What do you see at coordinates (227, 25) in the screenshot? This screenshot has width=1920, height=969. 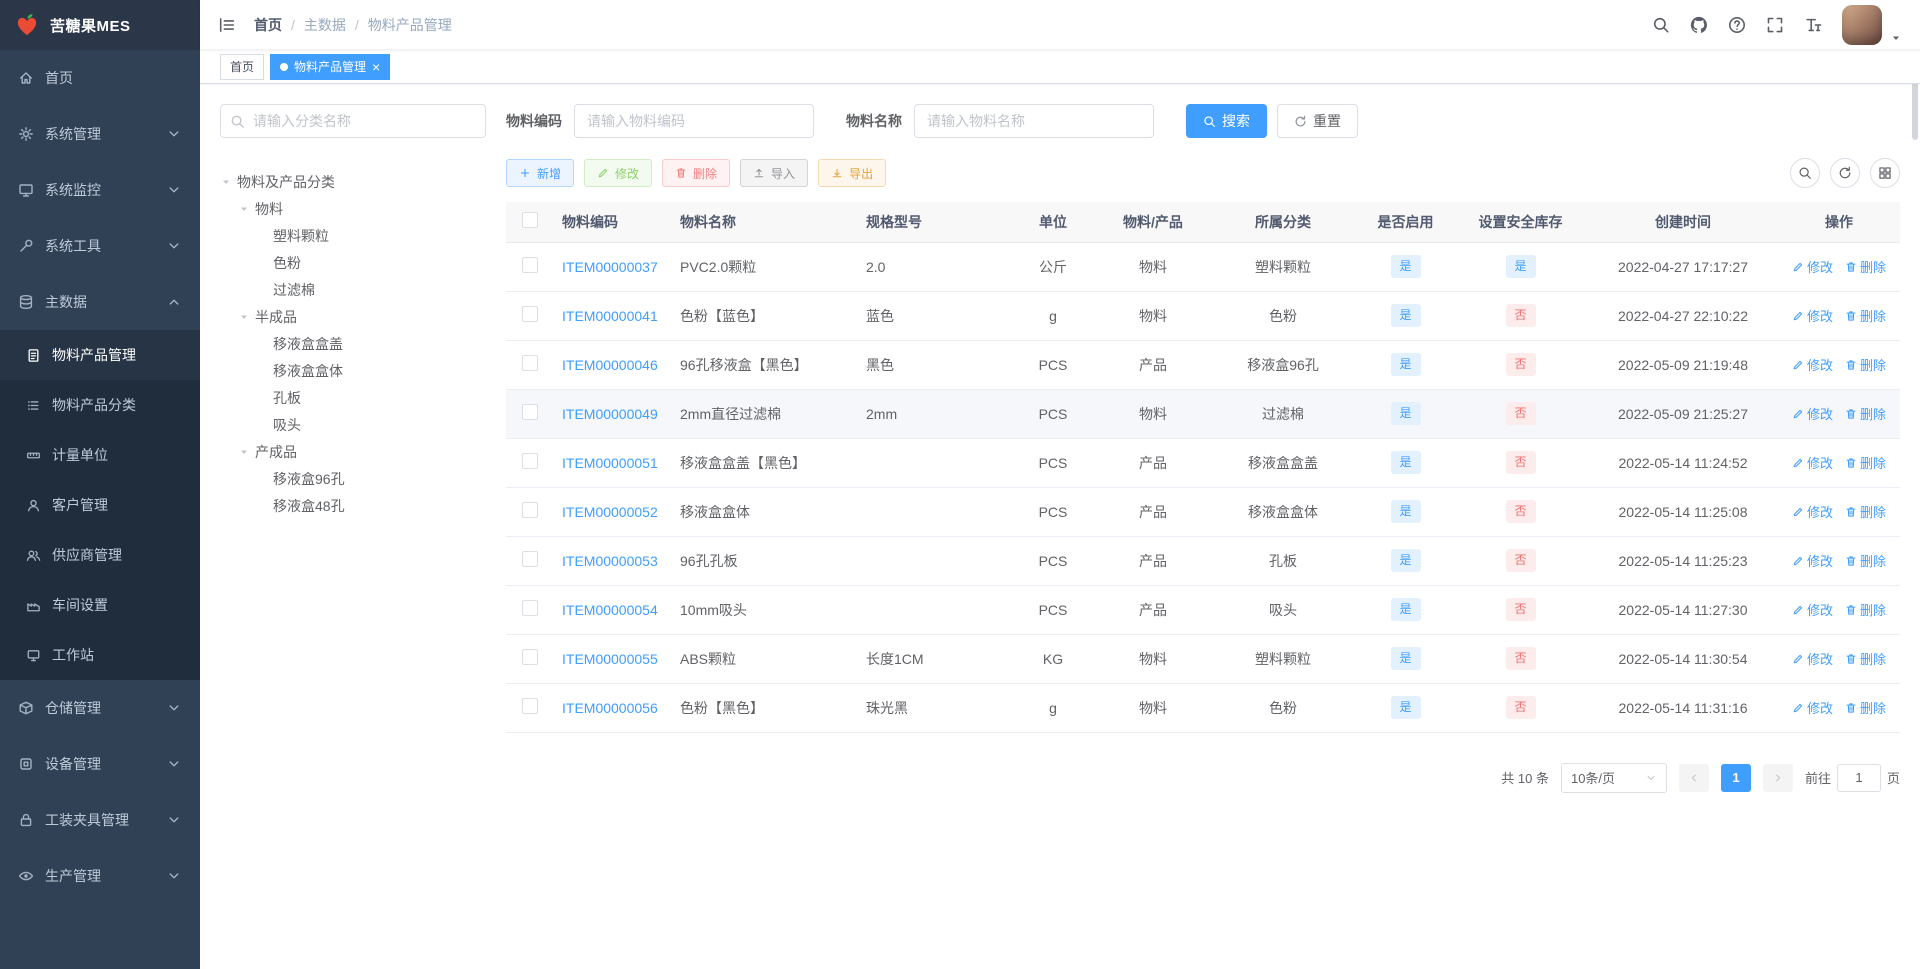 I see `sidebar-toggle-icon` at bounding box center [227, 25].